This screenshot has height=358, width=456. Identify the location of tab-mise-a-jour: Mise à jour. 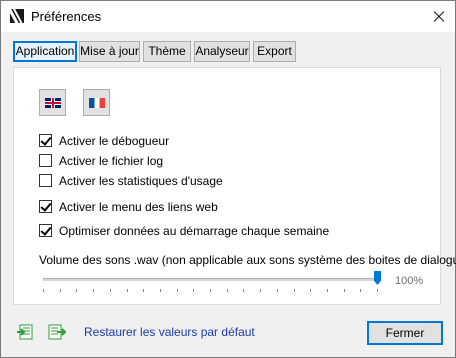
(109, 51).